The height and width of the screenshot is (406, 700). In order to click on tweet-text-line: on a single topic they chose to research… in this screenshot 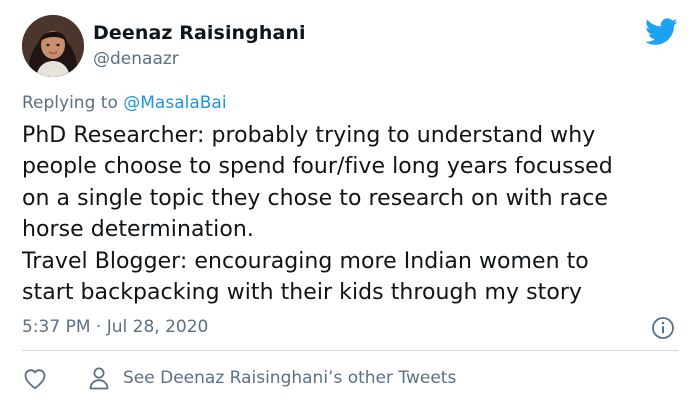, I will do `click(315, 198)`.